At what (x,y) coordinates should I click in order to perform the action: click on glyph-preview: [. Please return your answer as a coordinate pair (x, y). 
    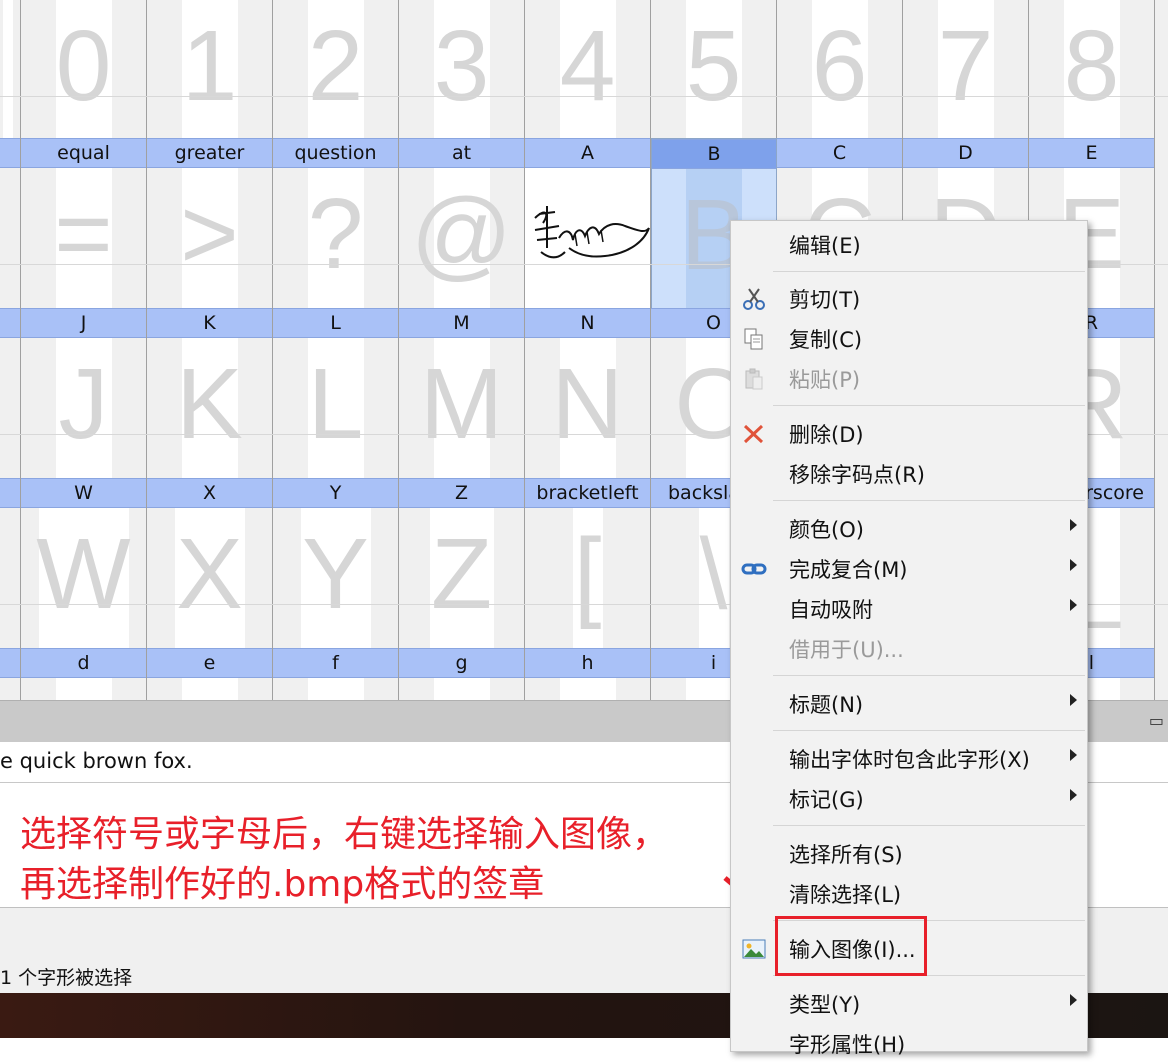
    Looking at the image, I should click on (587, 574).